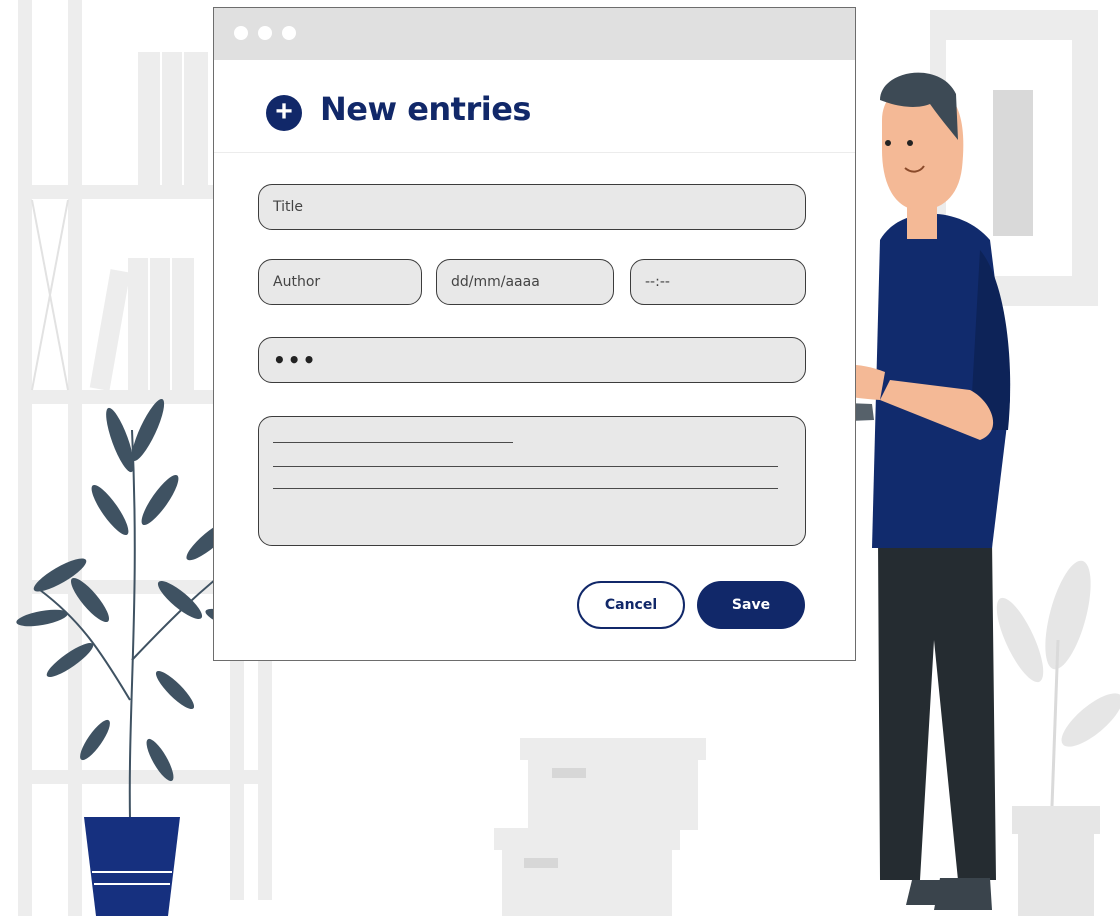 The height and width of the screenshot is (916, 1120). Describe the element at coordinates (532, 207) in the screenshot. I see `title-input: Title` at that location.